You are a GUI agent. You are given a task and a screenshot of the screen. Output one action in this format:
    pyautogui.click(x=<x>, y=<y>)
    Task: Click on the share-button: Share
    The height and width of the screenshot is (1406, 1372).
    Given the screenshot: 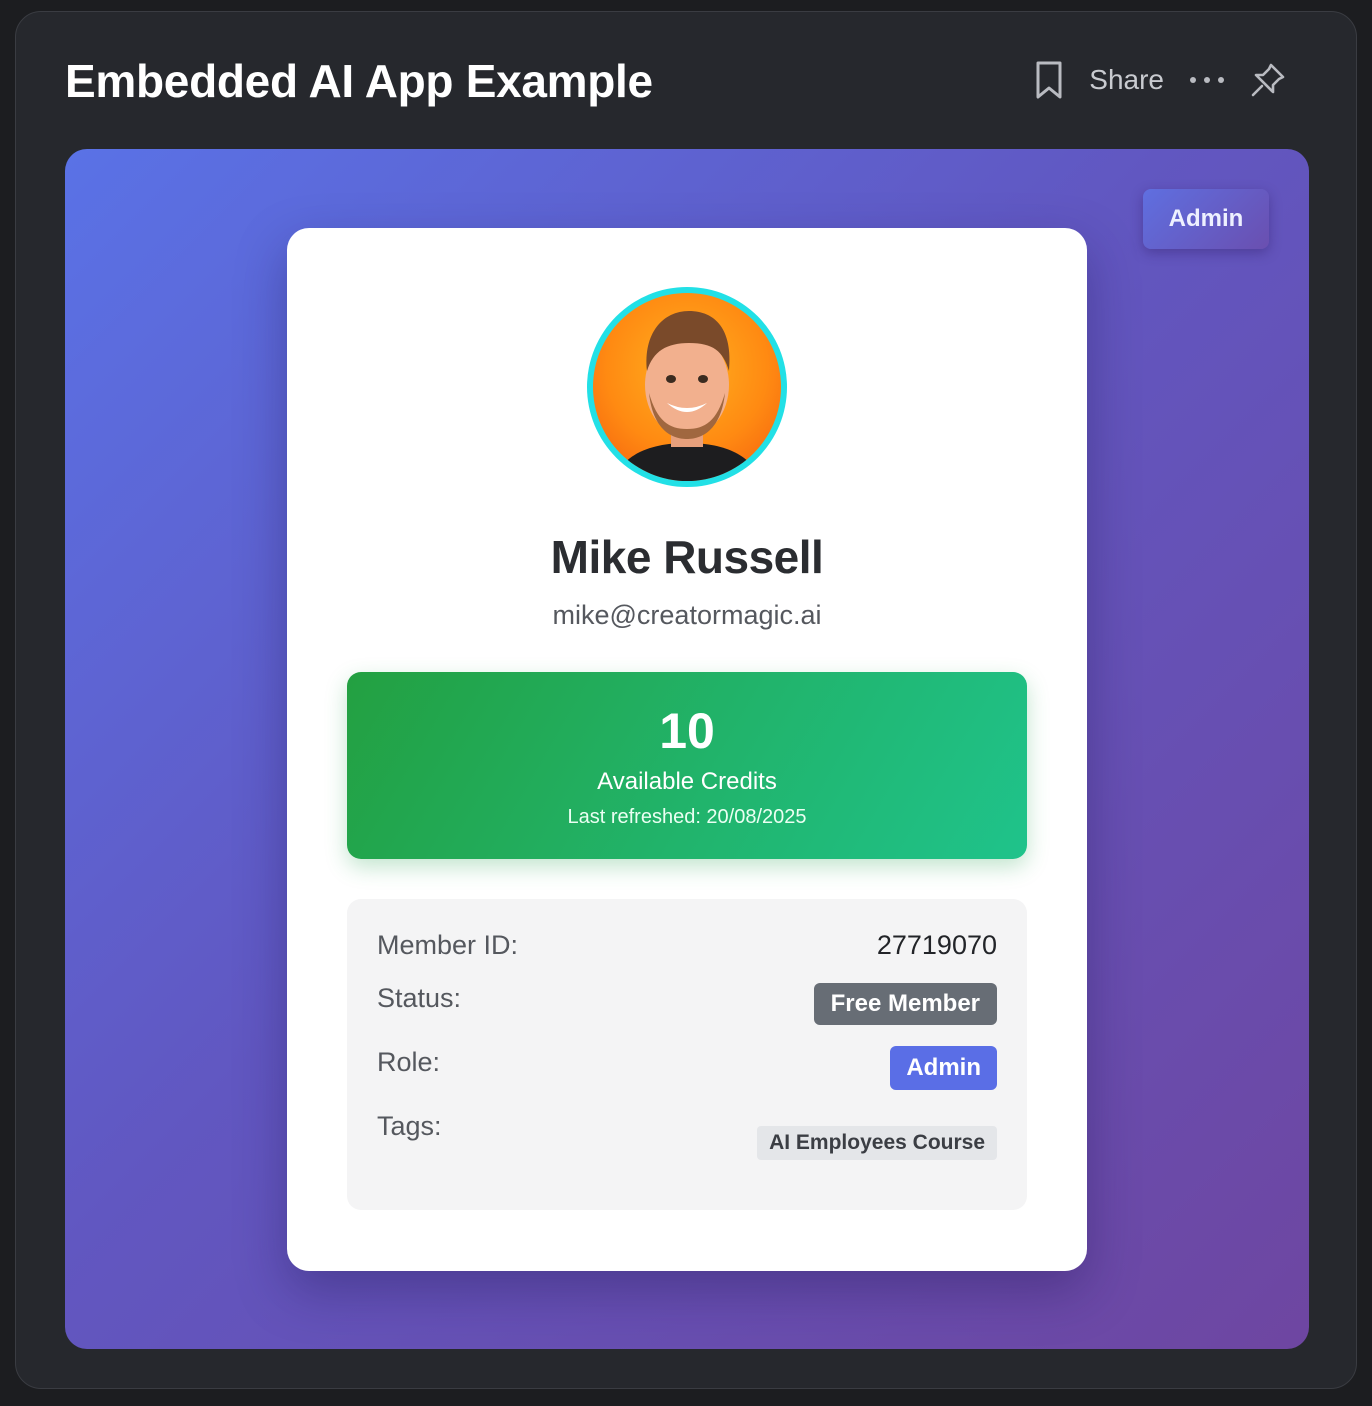 What is the action you would take?
    pyautogui.click(x=1126, y=80)
    